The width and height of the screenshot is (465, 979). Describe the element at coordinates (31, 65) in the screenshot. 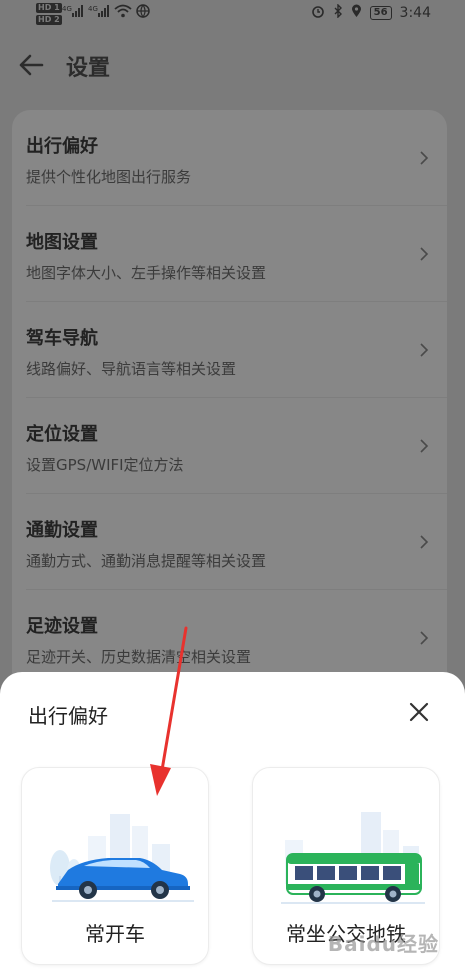

I see `back-arrow-icon` at that location.